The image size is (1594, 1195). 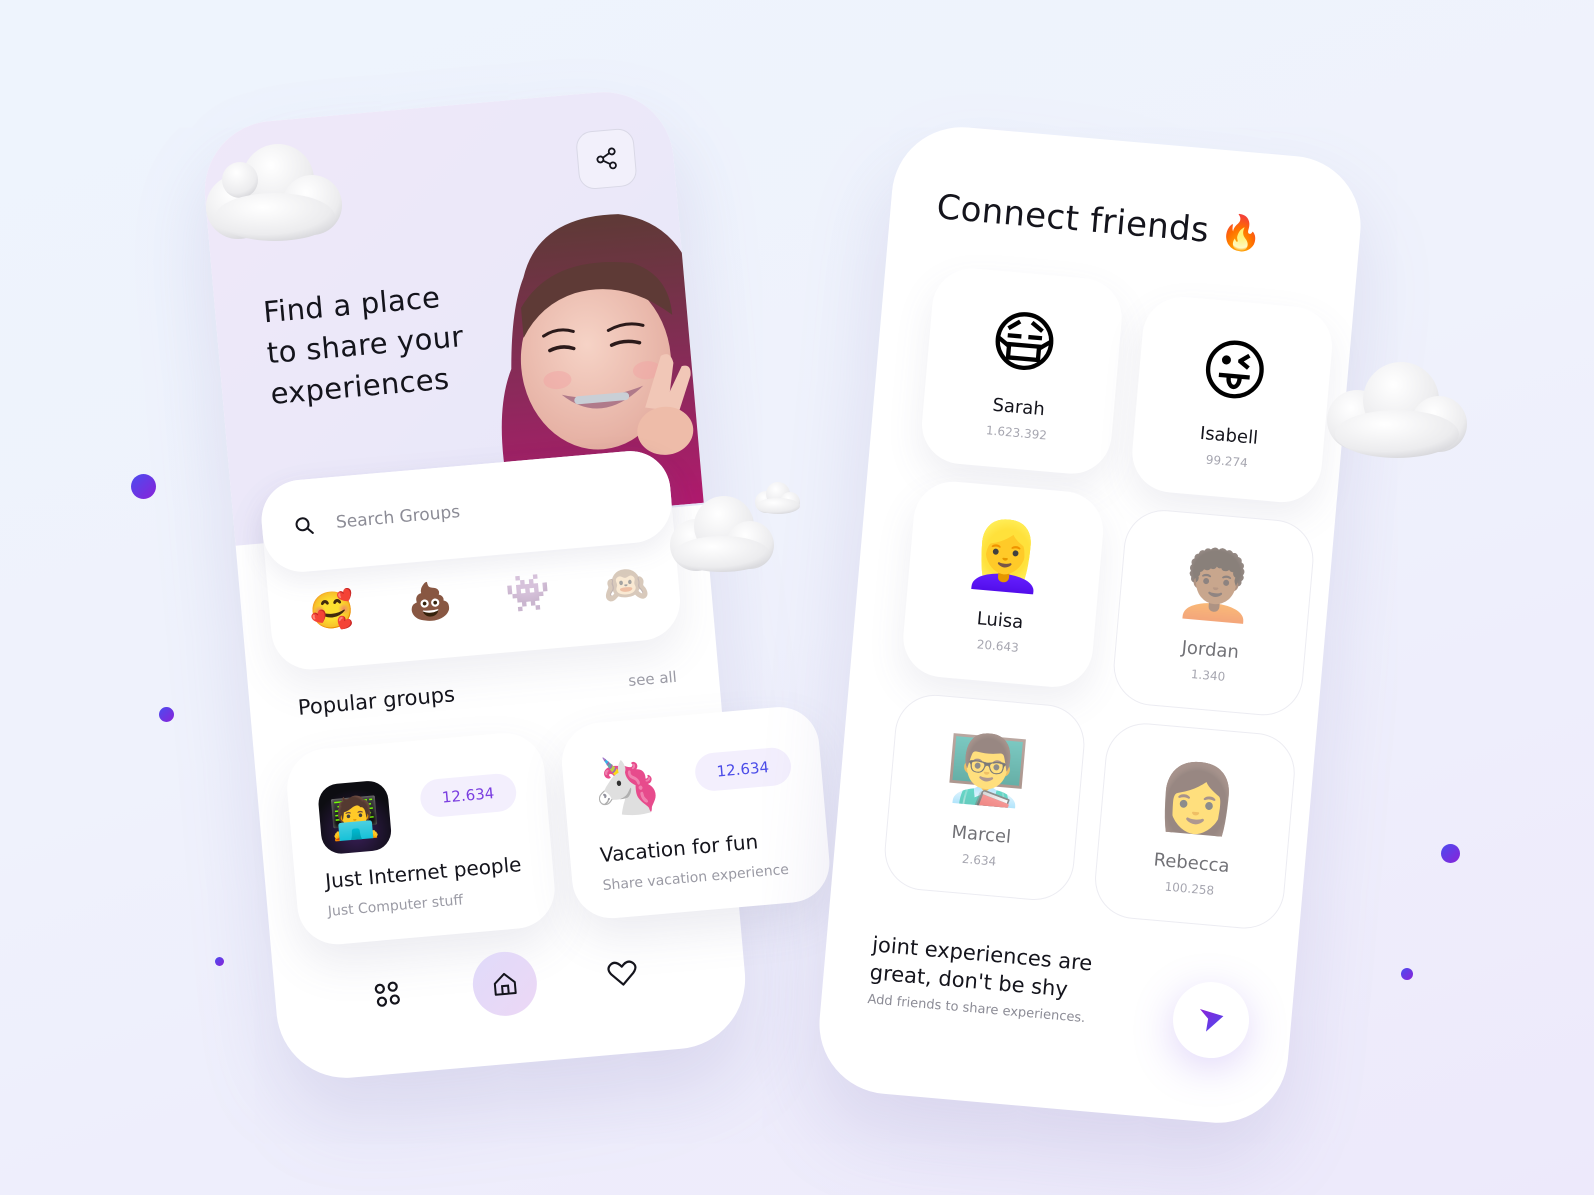 What do you see at coordinates (696, 877) in the screenshot?
I see `group-description: Share vacation experience` at bounding box center [696, 877].